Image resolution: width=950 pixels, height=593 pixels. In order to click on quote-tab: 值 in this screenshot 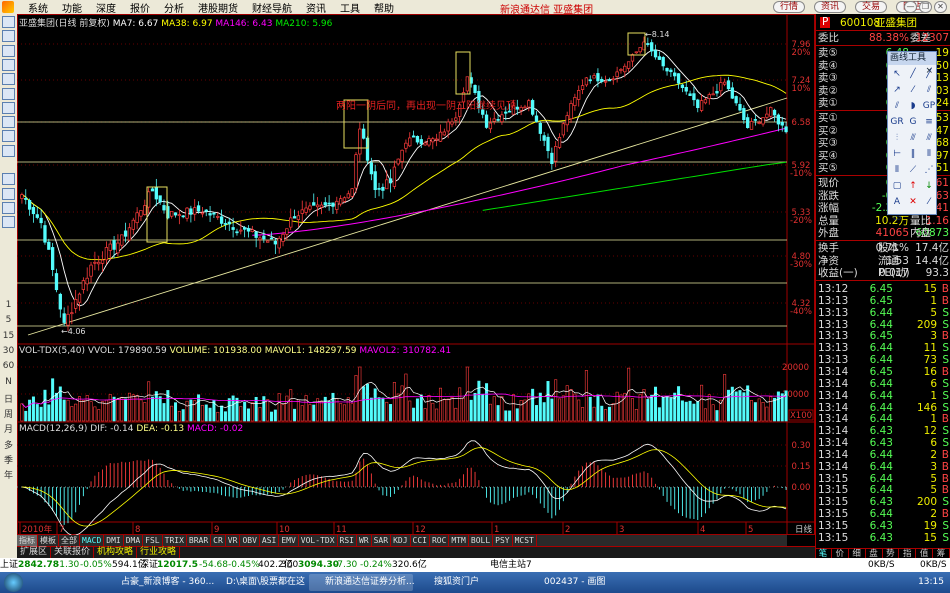, I will do `click(925, 554)`.